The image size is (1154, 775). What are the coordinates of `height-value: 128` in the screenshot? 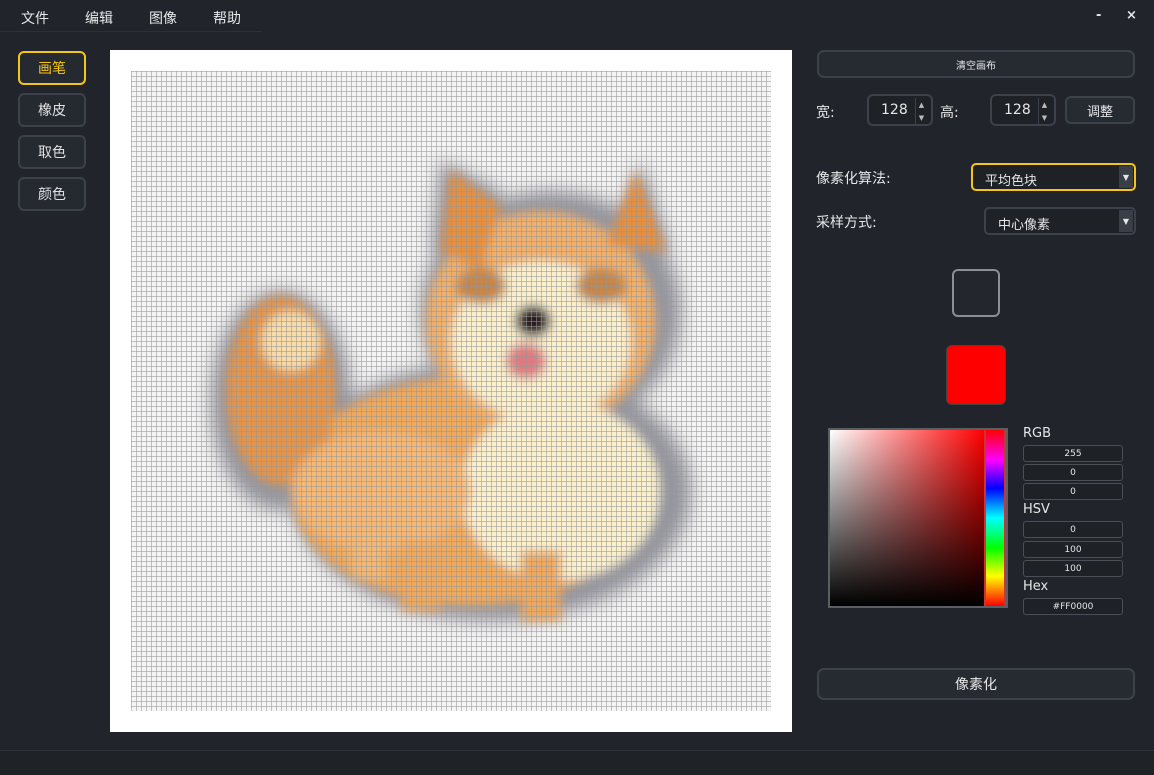 It's located at (1017, 110).